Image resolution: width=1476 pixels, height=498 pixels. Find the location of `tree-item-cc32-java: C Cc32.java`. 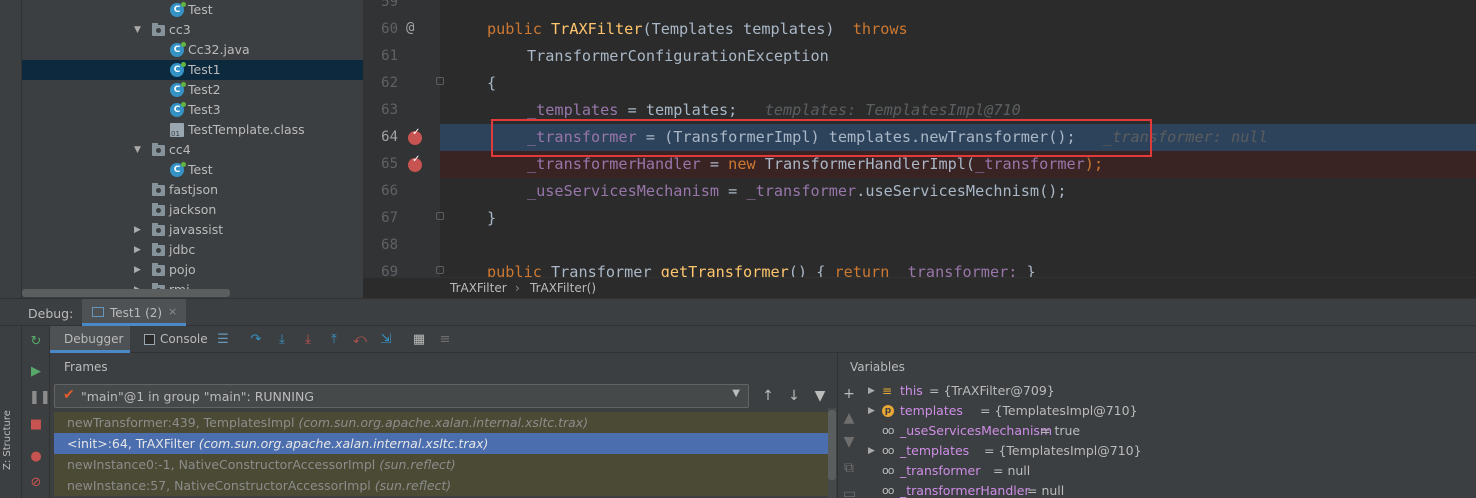

tree-item-cc32-java: C Cc32.java is located at coordinates (192, 50).